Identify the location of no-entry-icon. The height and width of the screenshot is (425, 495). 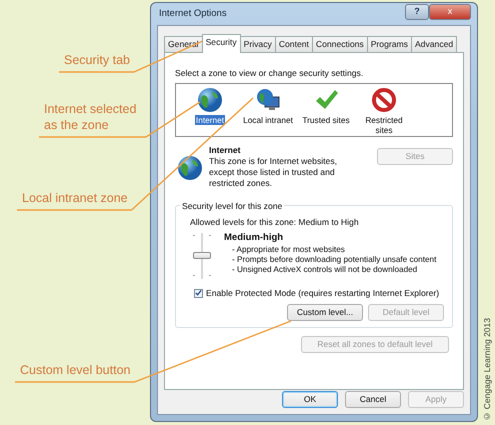
(384, 99).